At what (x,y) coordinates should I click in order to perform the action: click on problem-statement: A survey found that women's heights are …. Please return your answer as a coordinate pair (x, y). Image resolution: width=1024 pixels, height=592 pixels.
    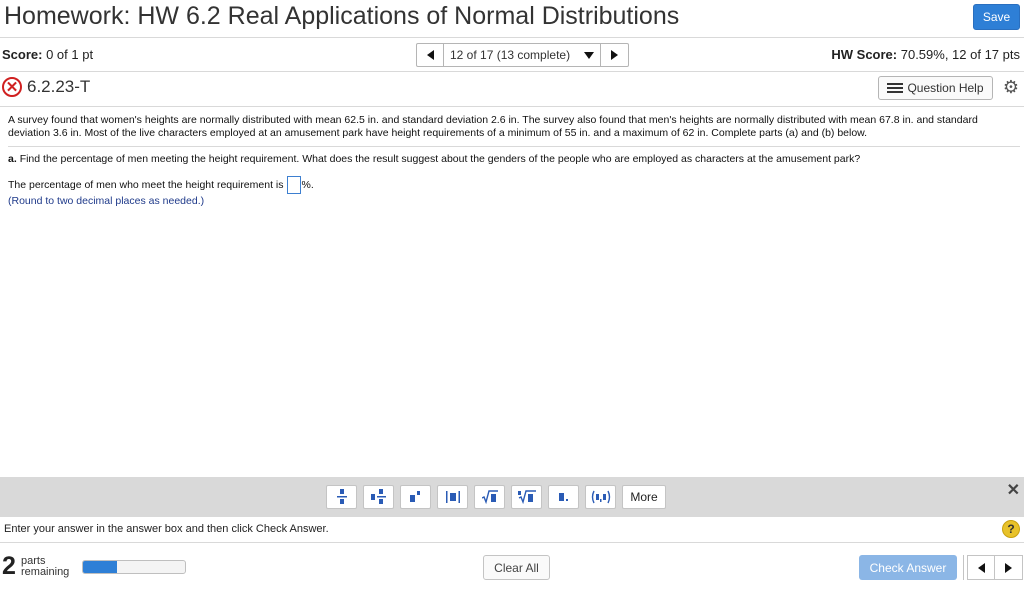
    Looking at the image, I should click on (493, 126).